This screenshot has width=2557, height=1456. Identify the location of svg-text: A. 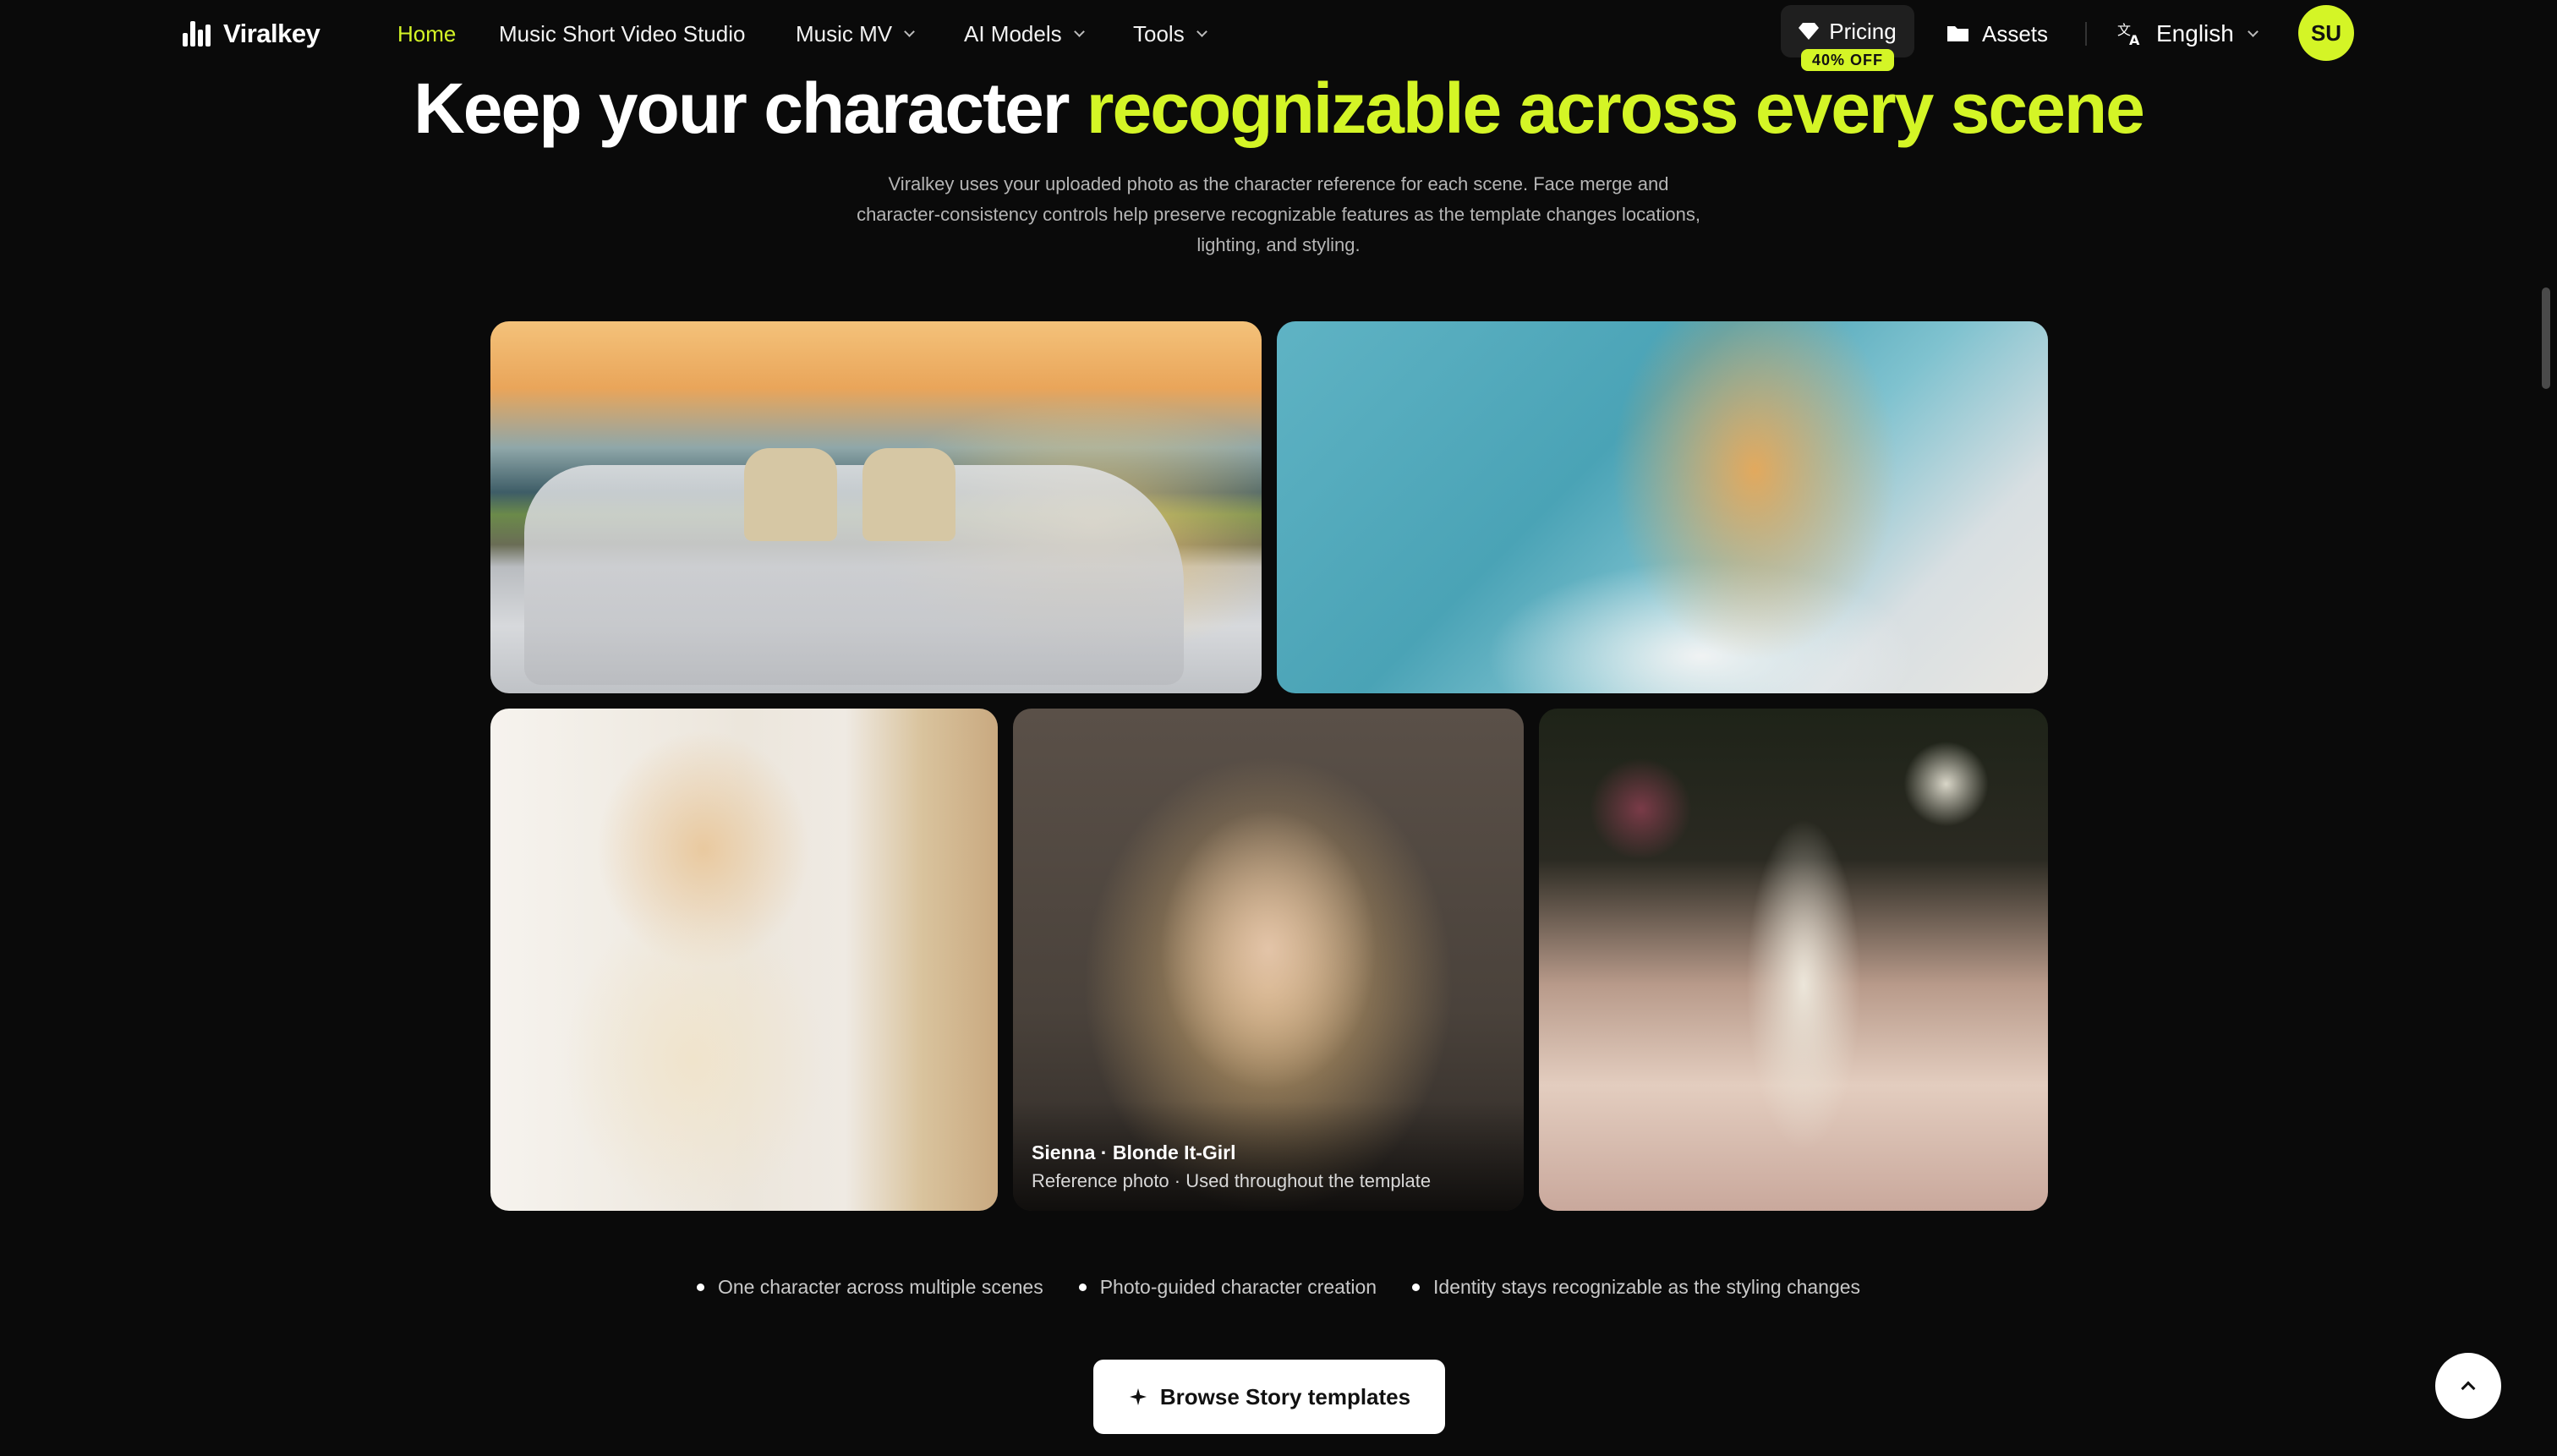
(2134, 39).